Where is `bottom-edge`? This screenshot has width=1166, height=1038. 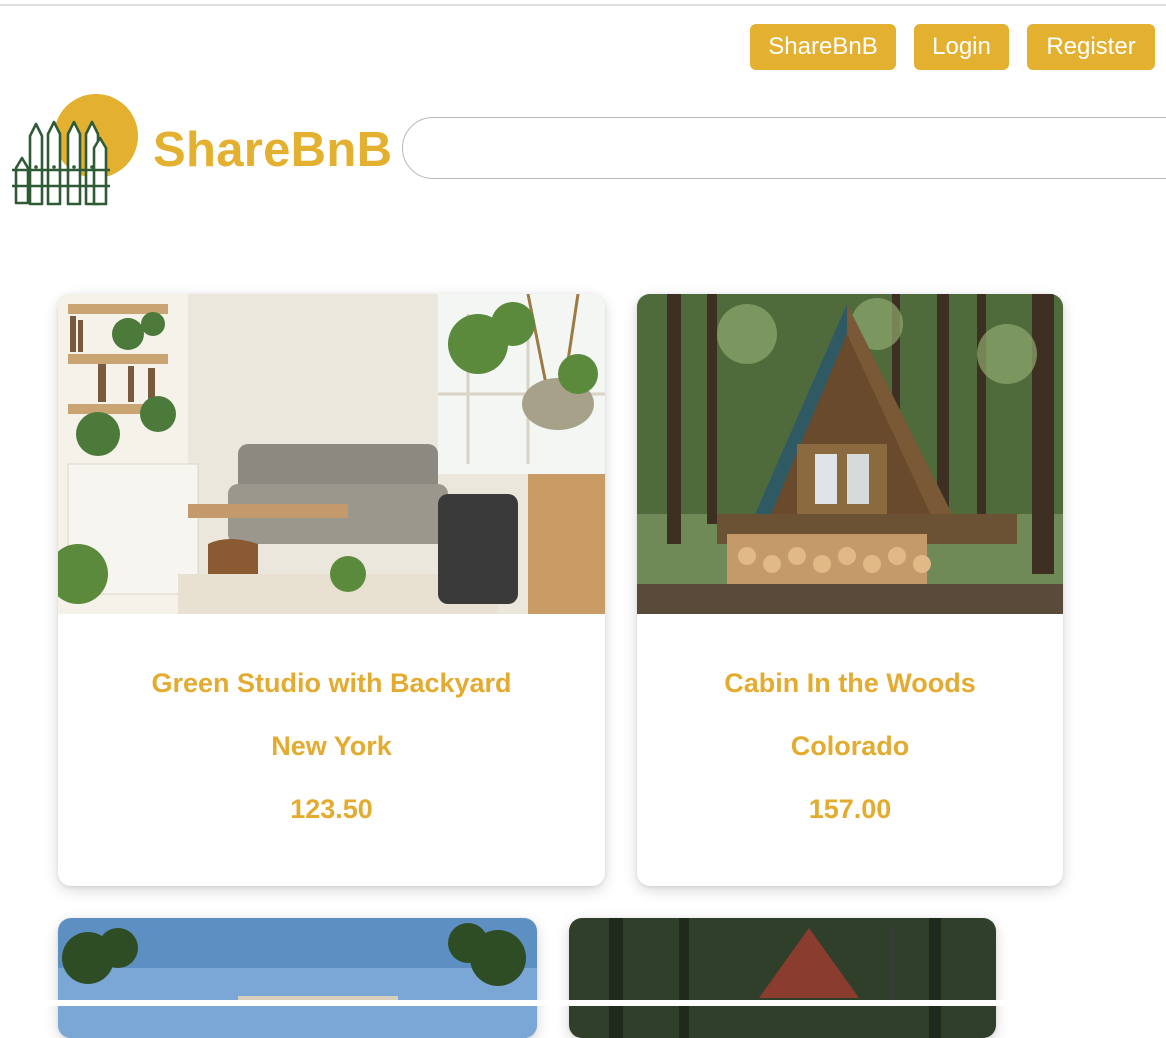
bottom-edge is located at coordinates (583, 1003).